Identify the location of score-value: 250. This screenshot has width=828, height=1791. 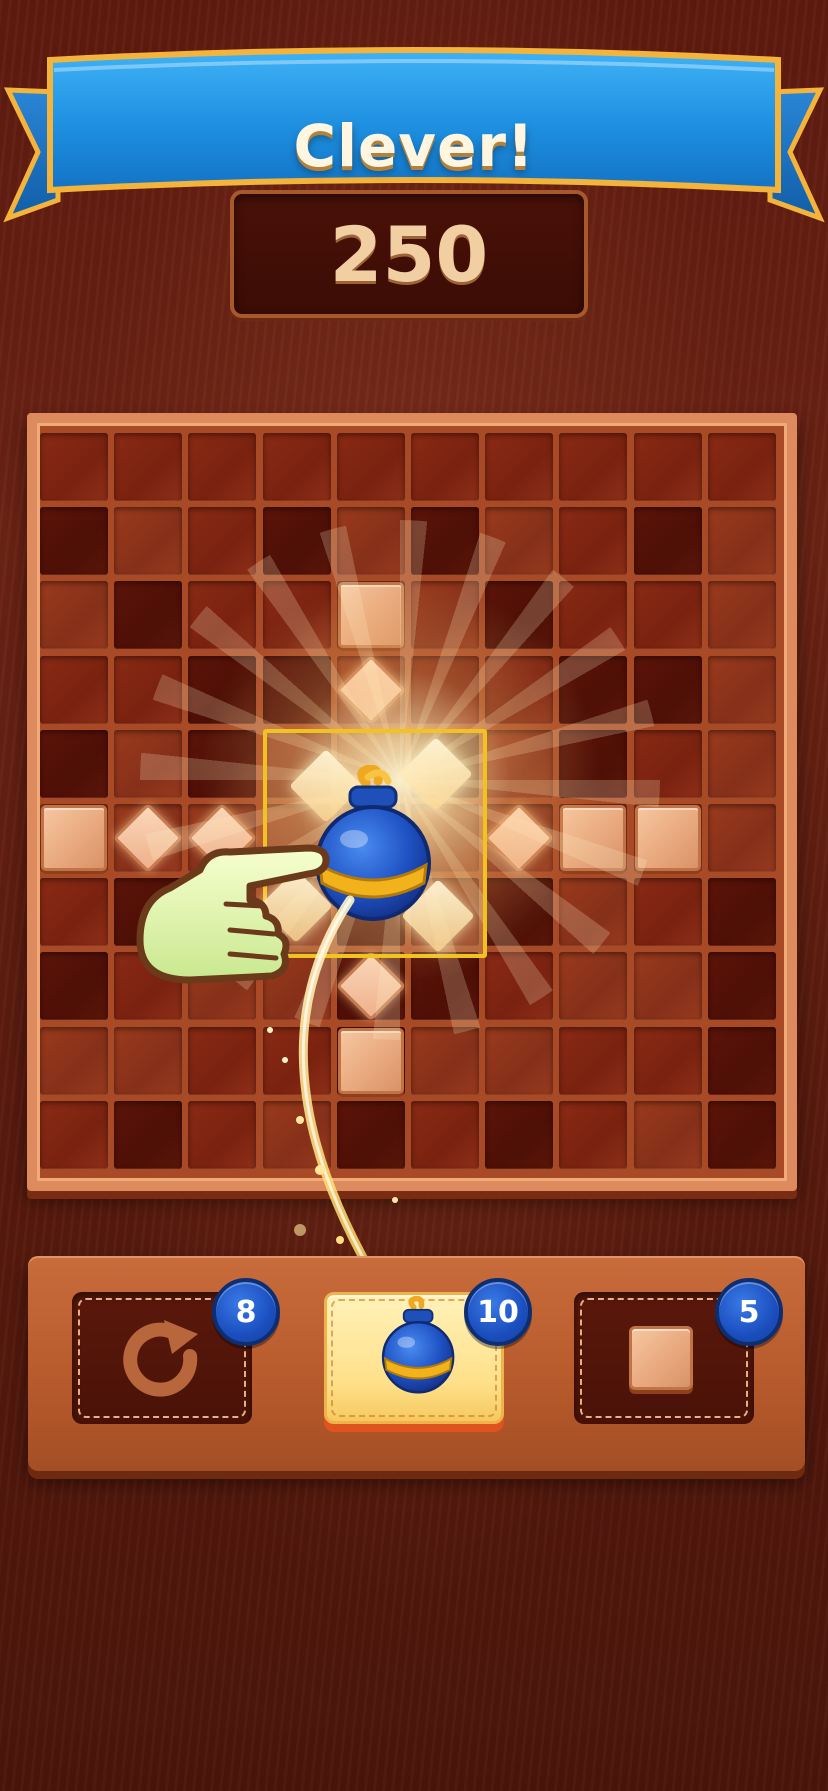
(409, 254).